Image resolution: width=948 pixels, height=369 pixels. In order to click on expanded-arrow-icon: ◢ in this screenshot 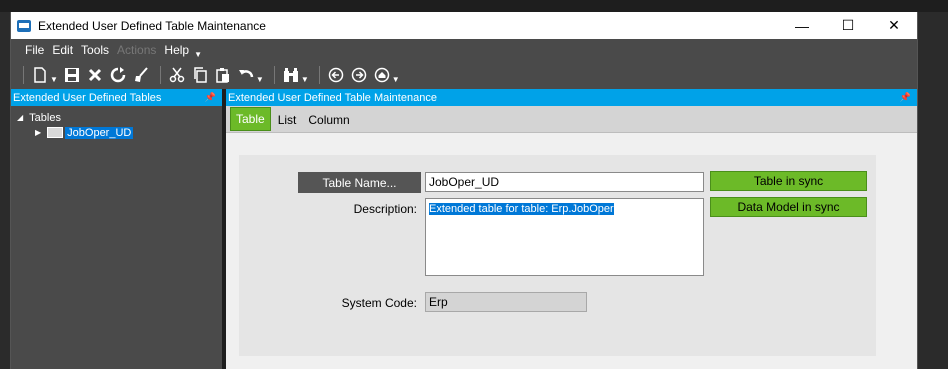, I will do `click(20, 117)`.